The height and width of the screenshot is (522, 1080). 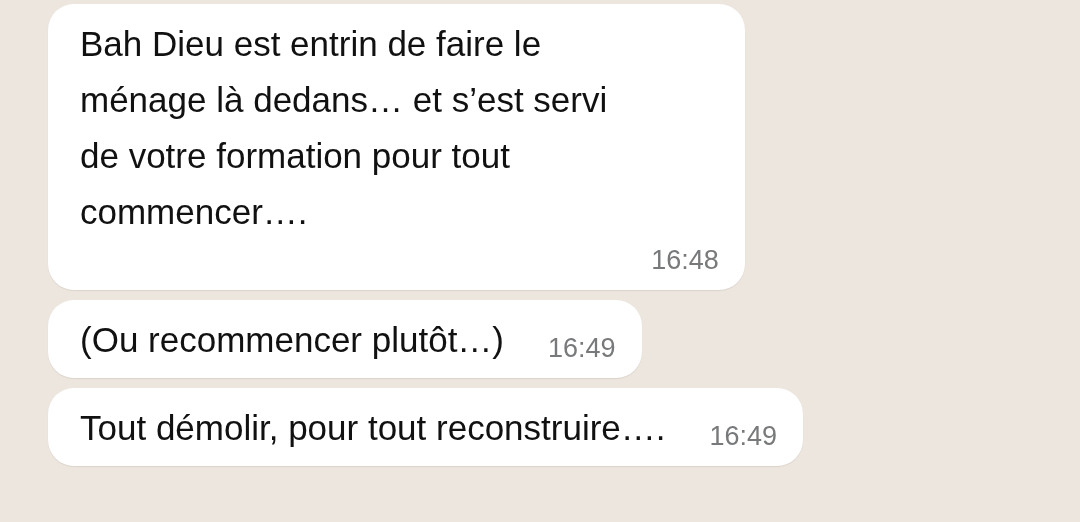 What do you see at coordinates (684, 260) in the screenshot?
I see `message-time: 16:48` at bounding box center [684, 260].